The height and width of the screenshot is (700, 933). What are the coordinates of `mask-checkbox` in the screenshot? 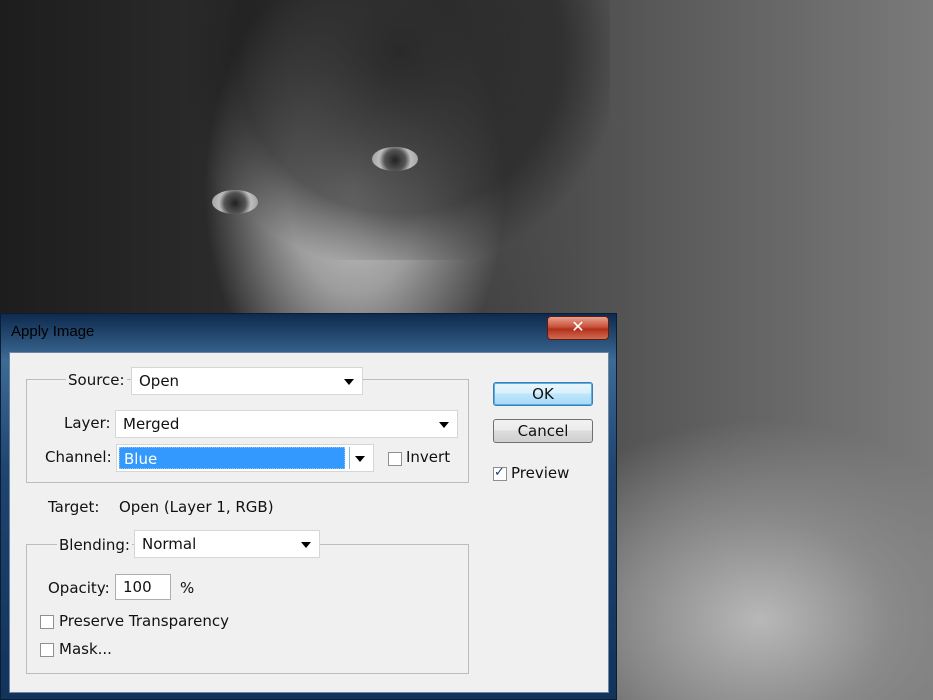 It's located at (47, 650).